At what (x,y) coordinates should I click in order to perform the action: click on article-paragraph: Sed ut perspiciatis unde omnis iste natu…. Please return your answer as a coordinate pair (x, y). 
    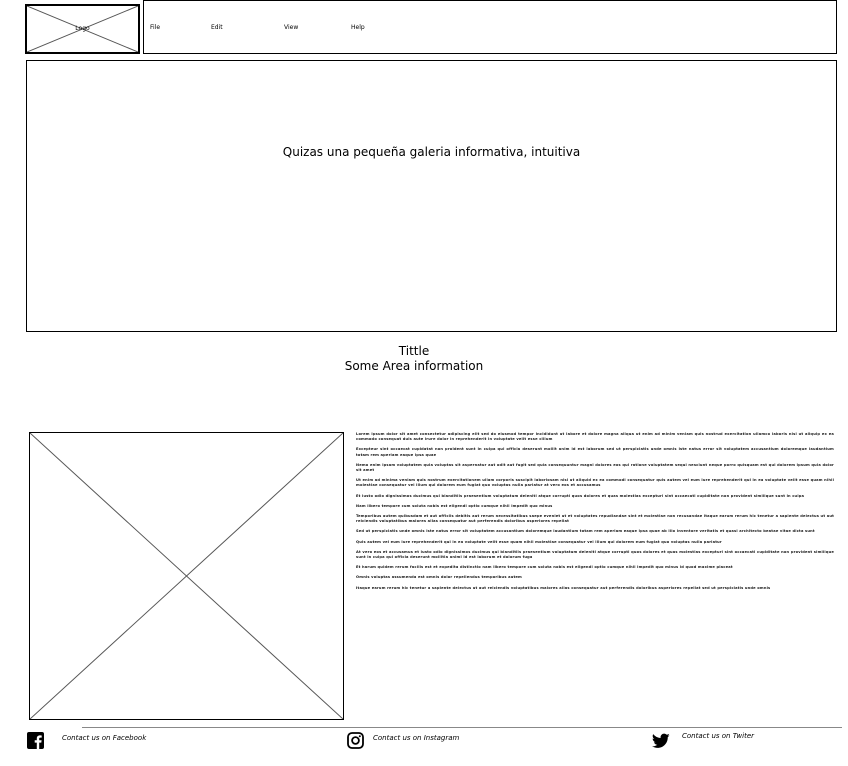
    Looking at the image, I should click on (585, 531).